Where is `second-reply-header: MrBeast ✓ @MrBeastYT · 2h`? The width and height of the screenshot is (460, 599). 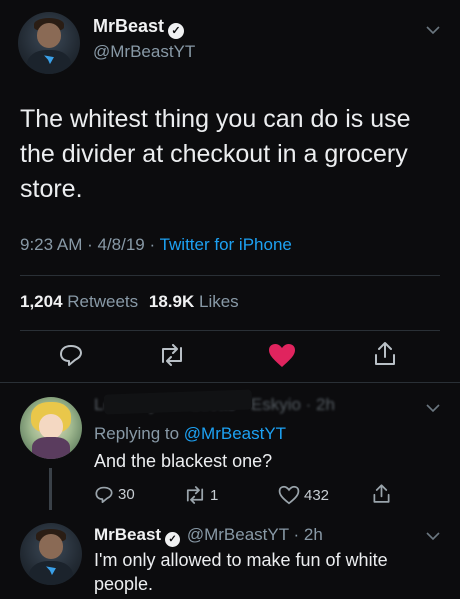
second-reply-header: MrBeast ✓ @MrBeastYT · 2h is located at coordinates (208, 536).